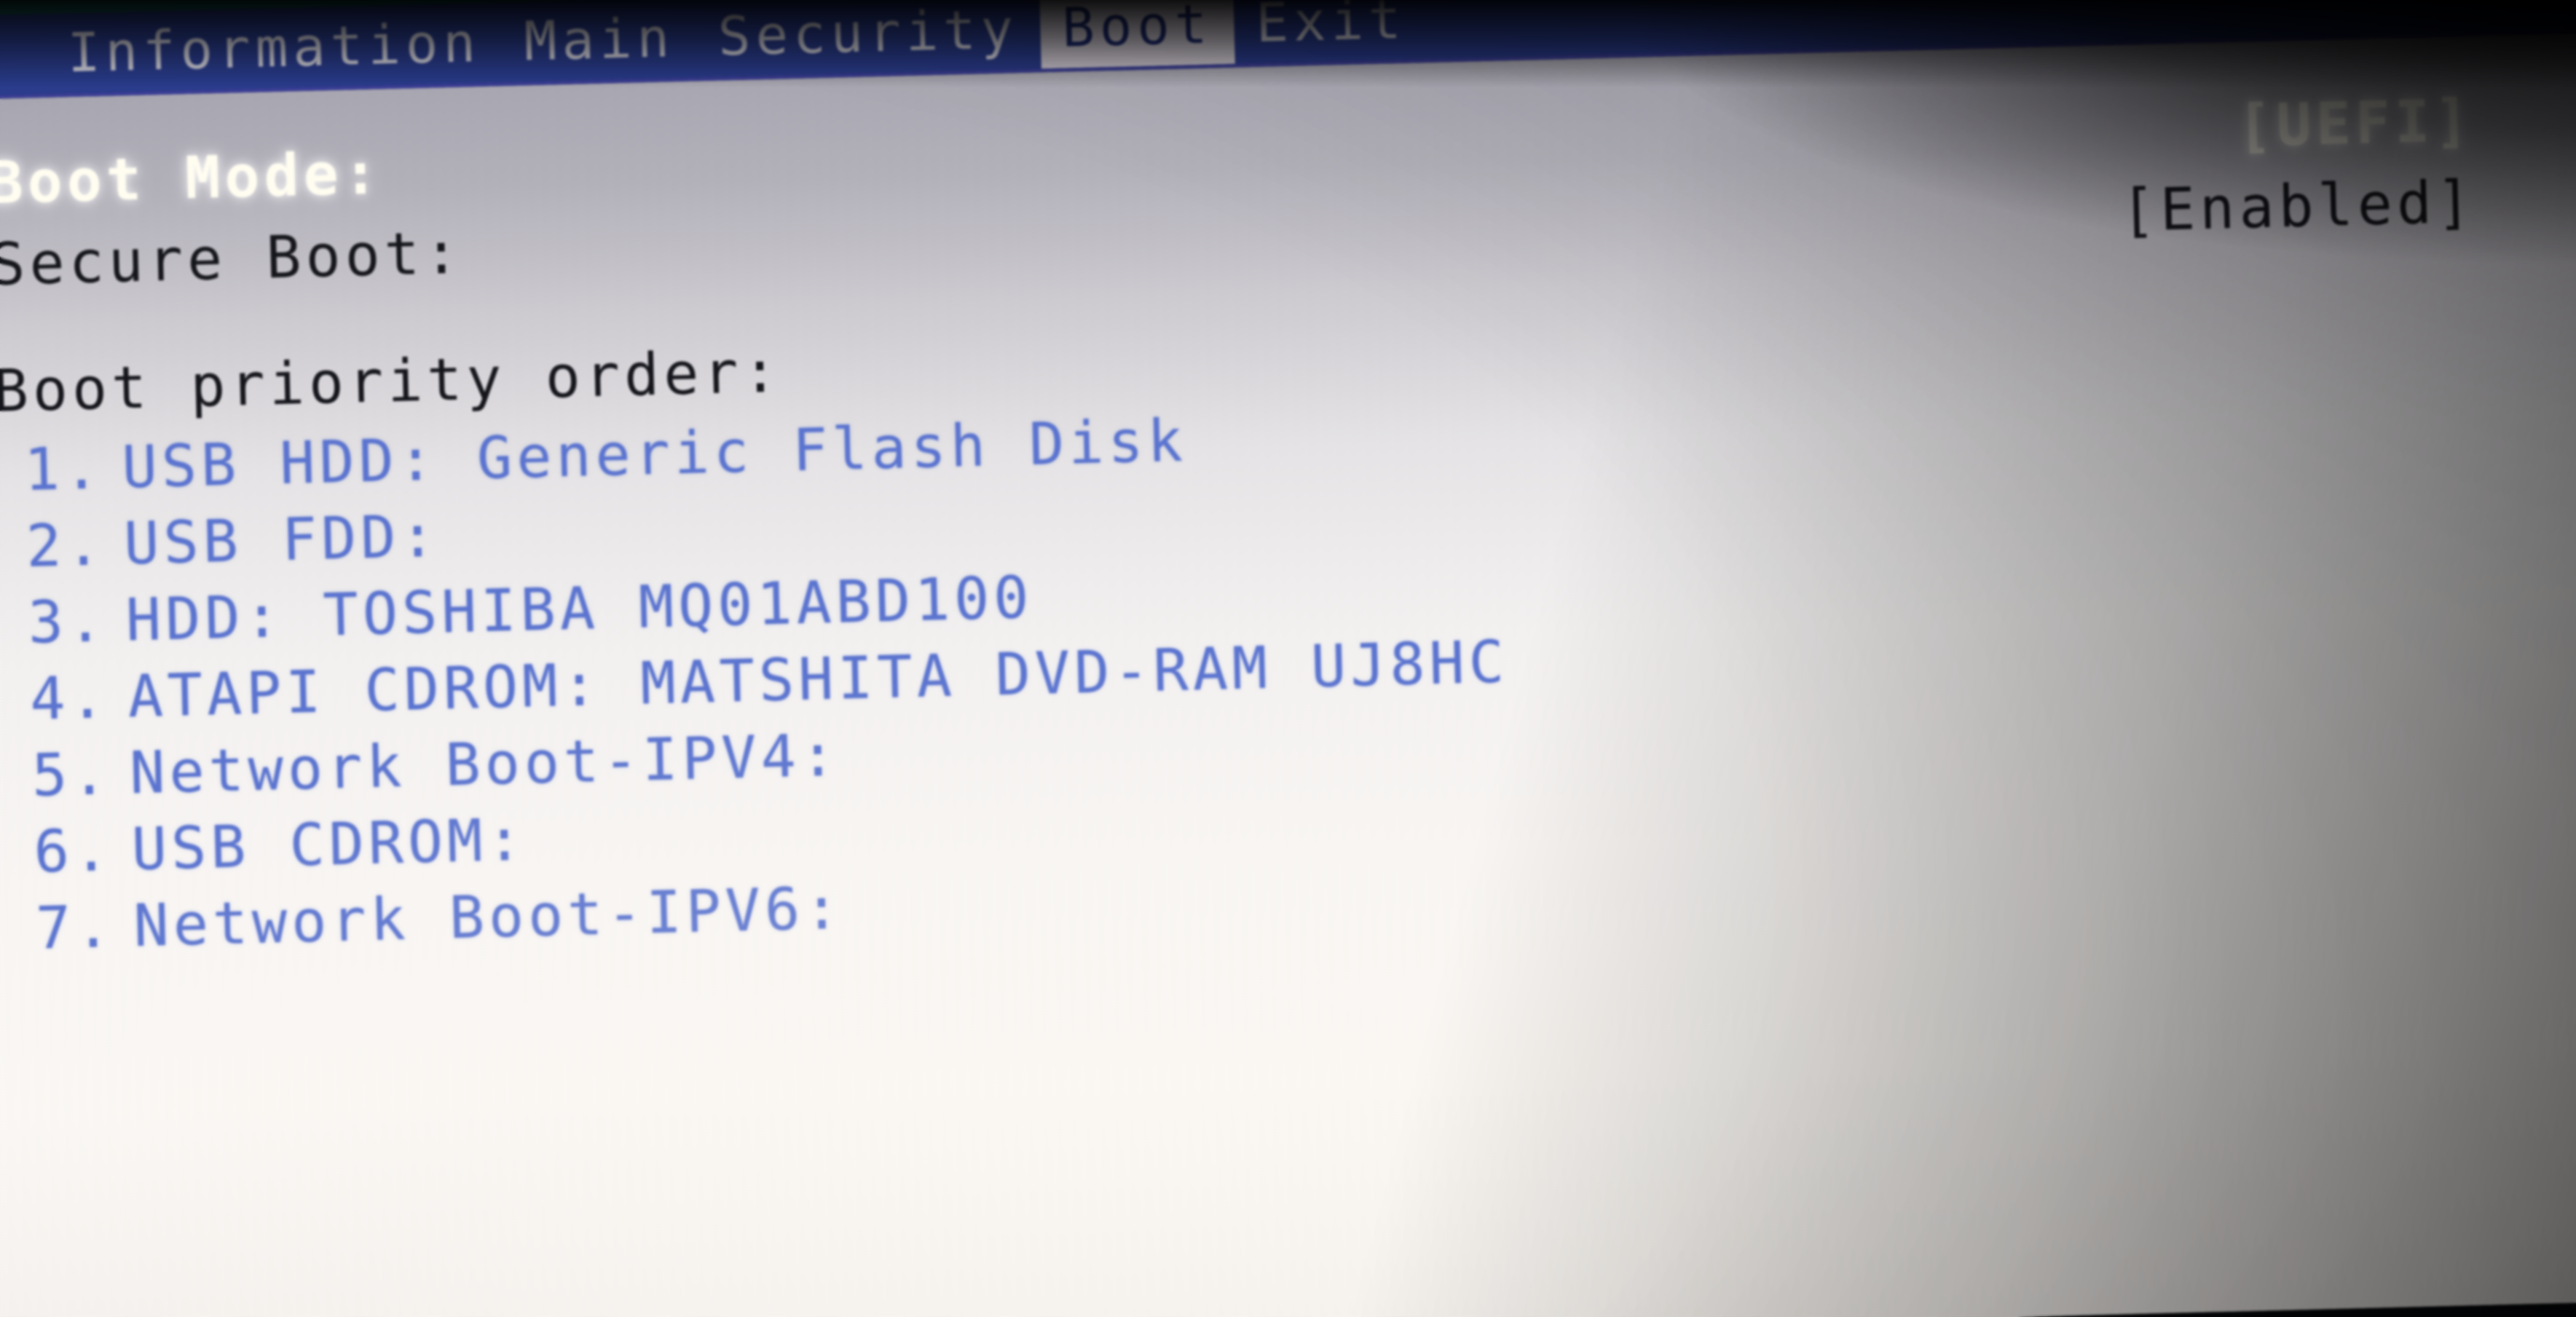 The image size is (2576, 1317). What do you see at coordinates (282, 540) in the screenshot?
I see `boot-item-label: USB FDD:` at bounding box center [282, 540].